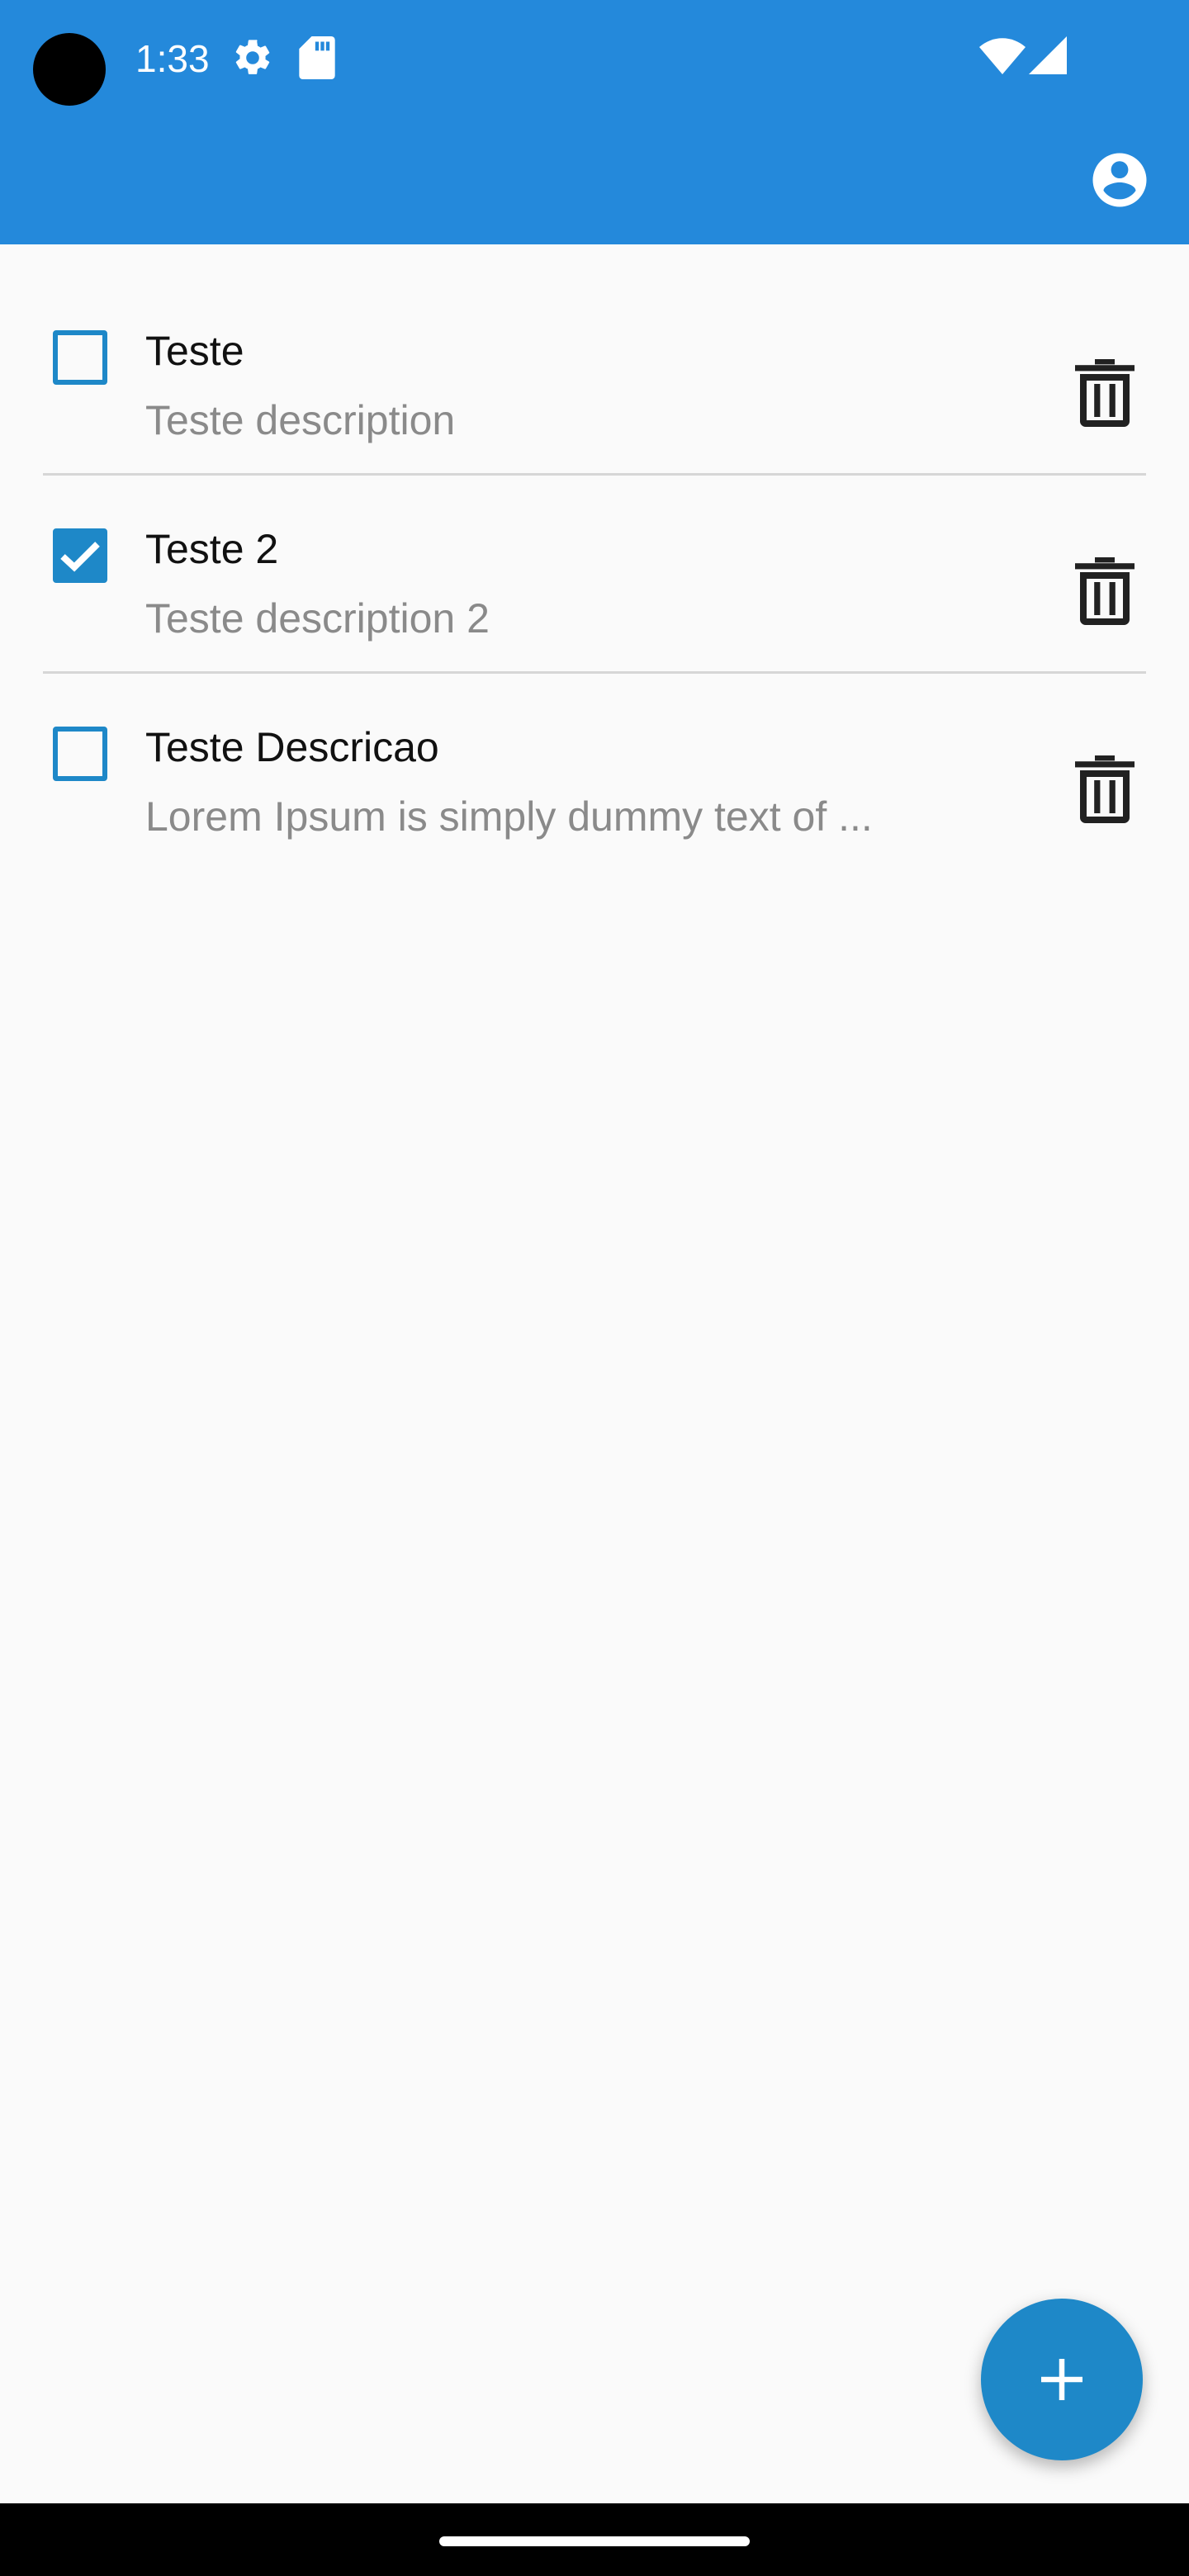 The height and width of the screenshot is (2576, 1189). I want to click on task-title: Teste 2, so click(212, 549).